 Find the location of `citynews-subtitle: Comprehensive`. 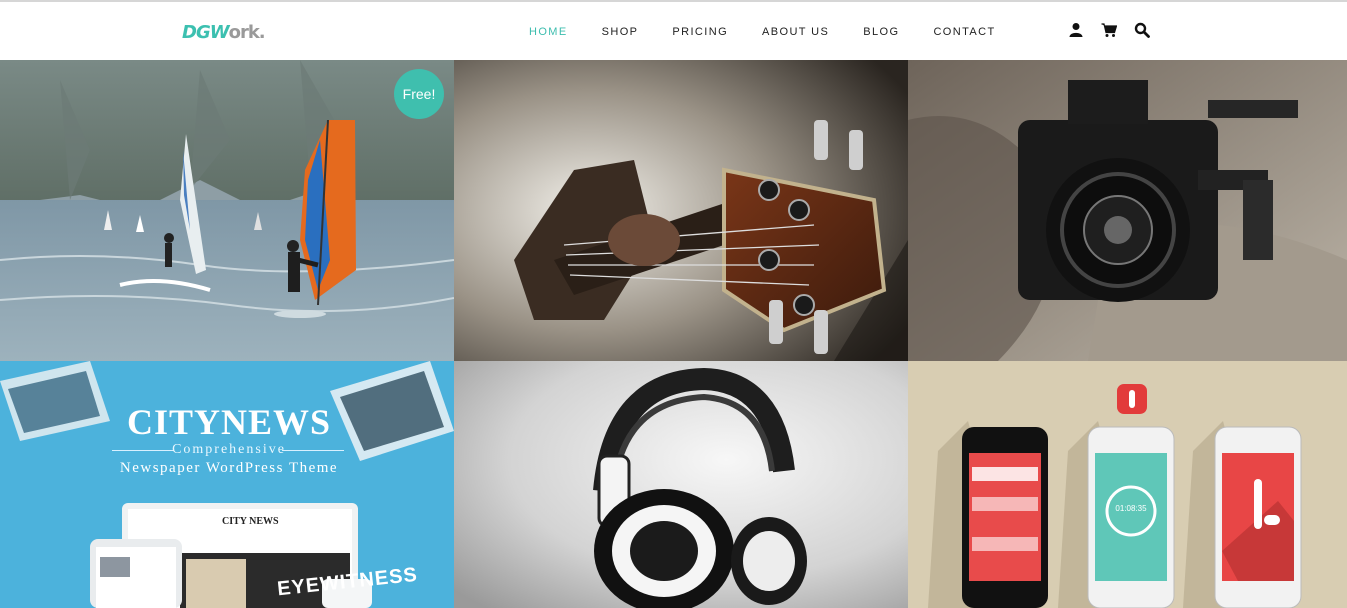

citynews-subtitle: Comprehensive is located at coordinates (229, 449).